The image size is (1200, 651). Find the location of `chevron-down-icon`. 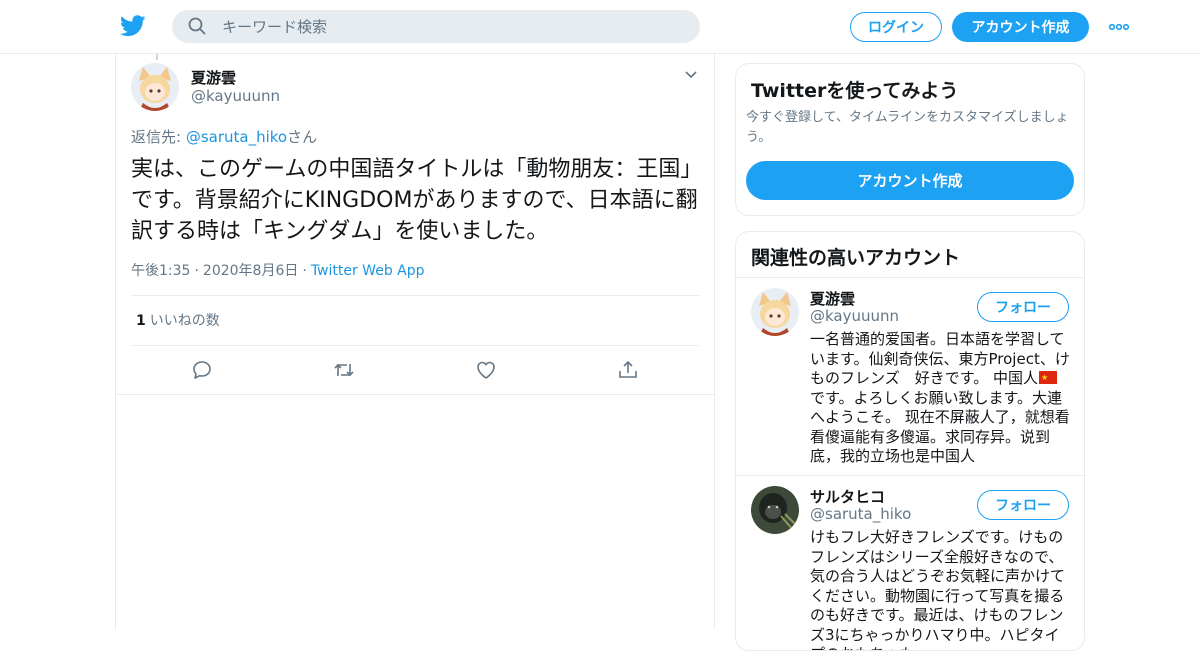

chevron-down-icon is located at coordinates (691, 75).